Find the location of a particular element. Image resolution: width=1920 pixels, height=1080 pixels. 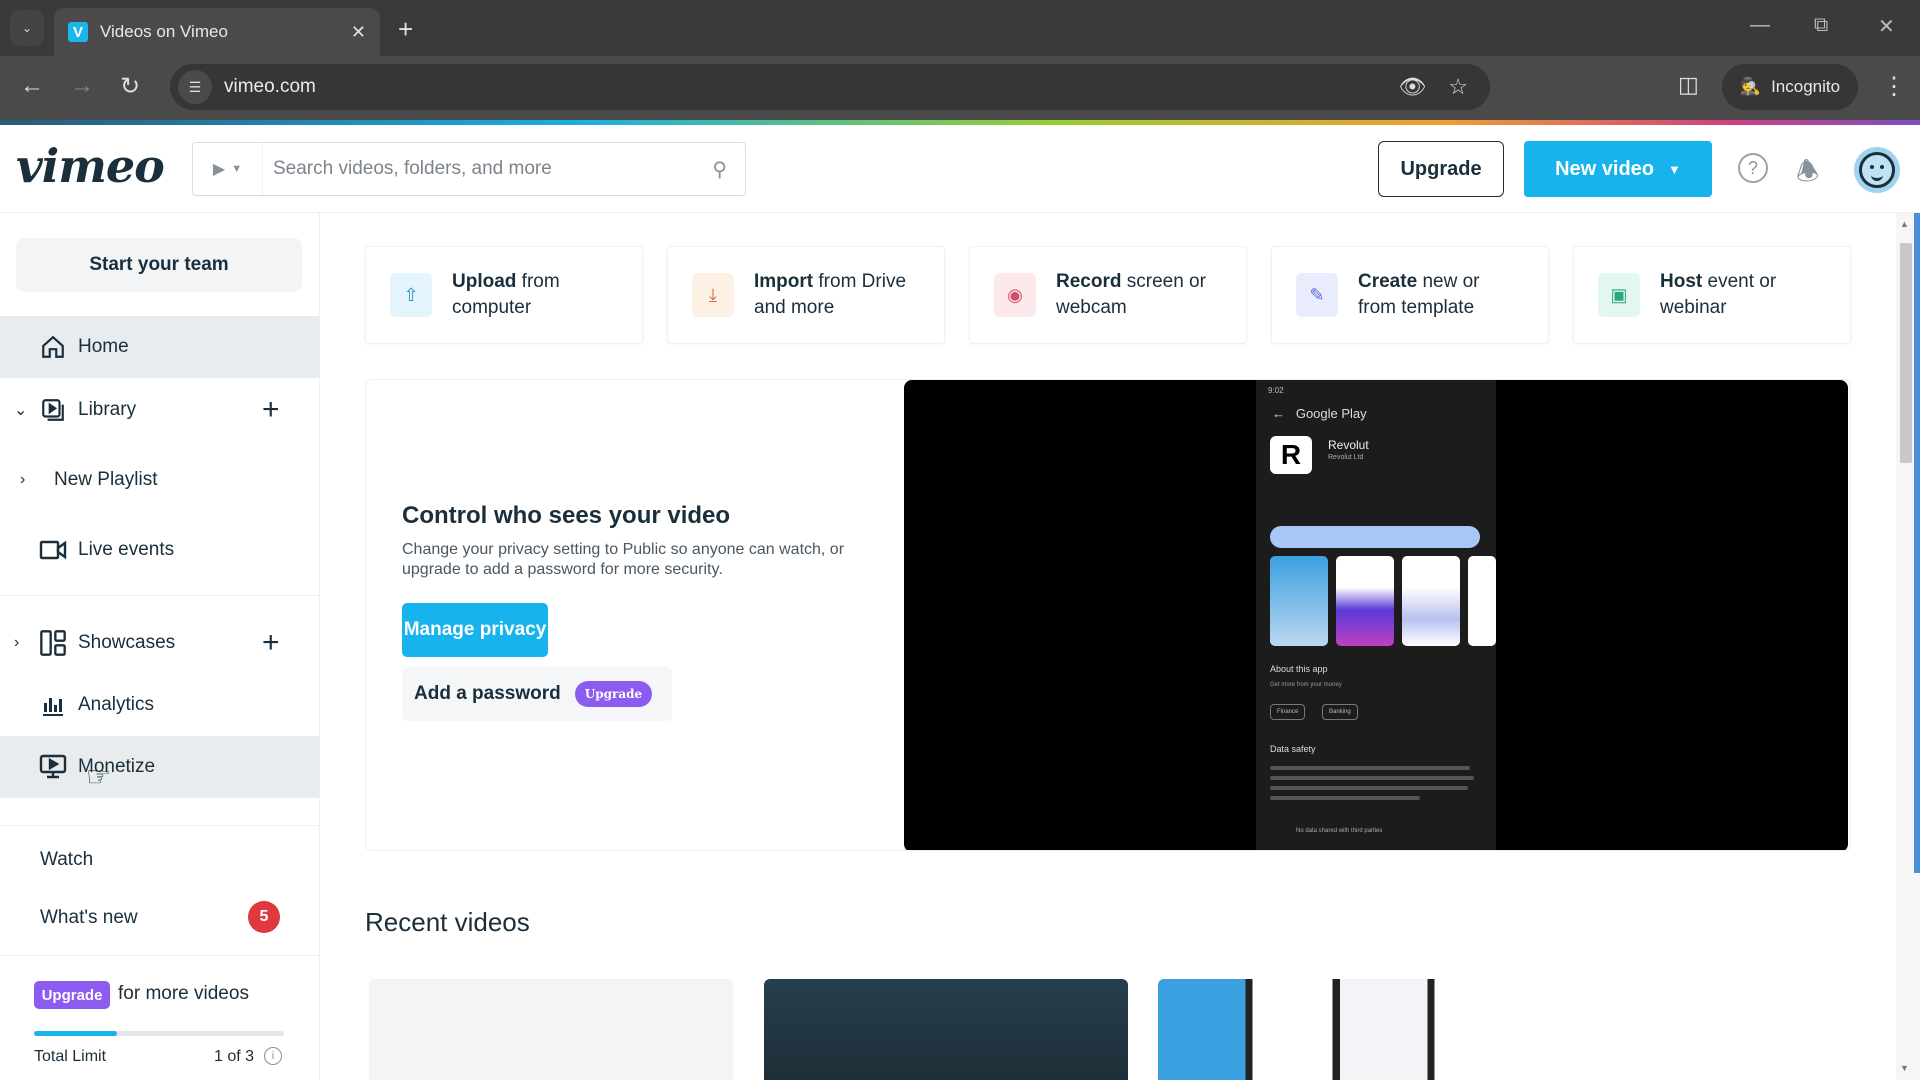

site-header: vimeo ▶︎ ▼ ⚲ Upgrade New video ▼ ? 🕭 is located at coordinates (960, 169).